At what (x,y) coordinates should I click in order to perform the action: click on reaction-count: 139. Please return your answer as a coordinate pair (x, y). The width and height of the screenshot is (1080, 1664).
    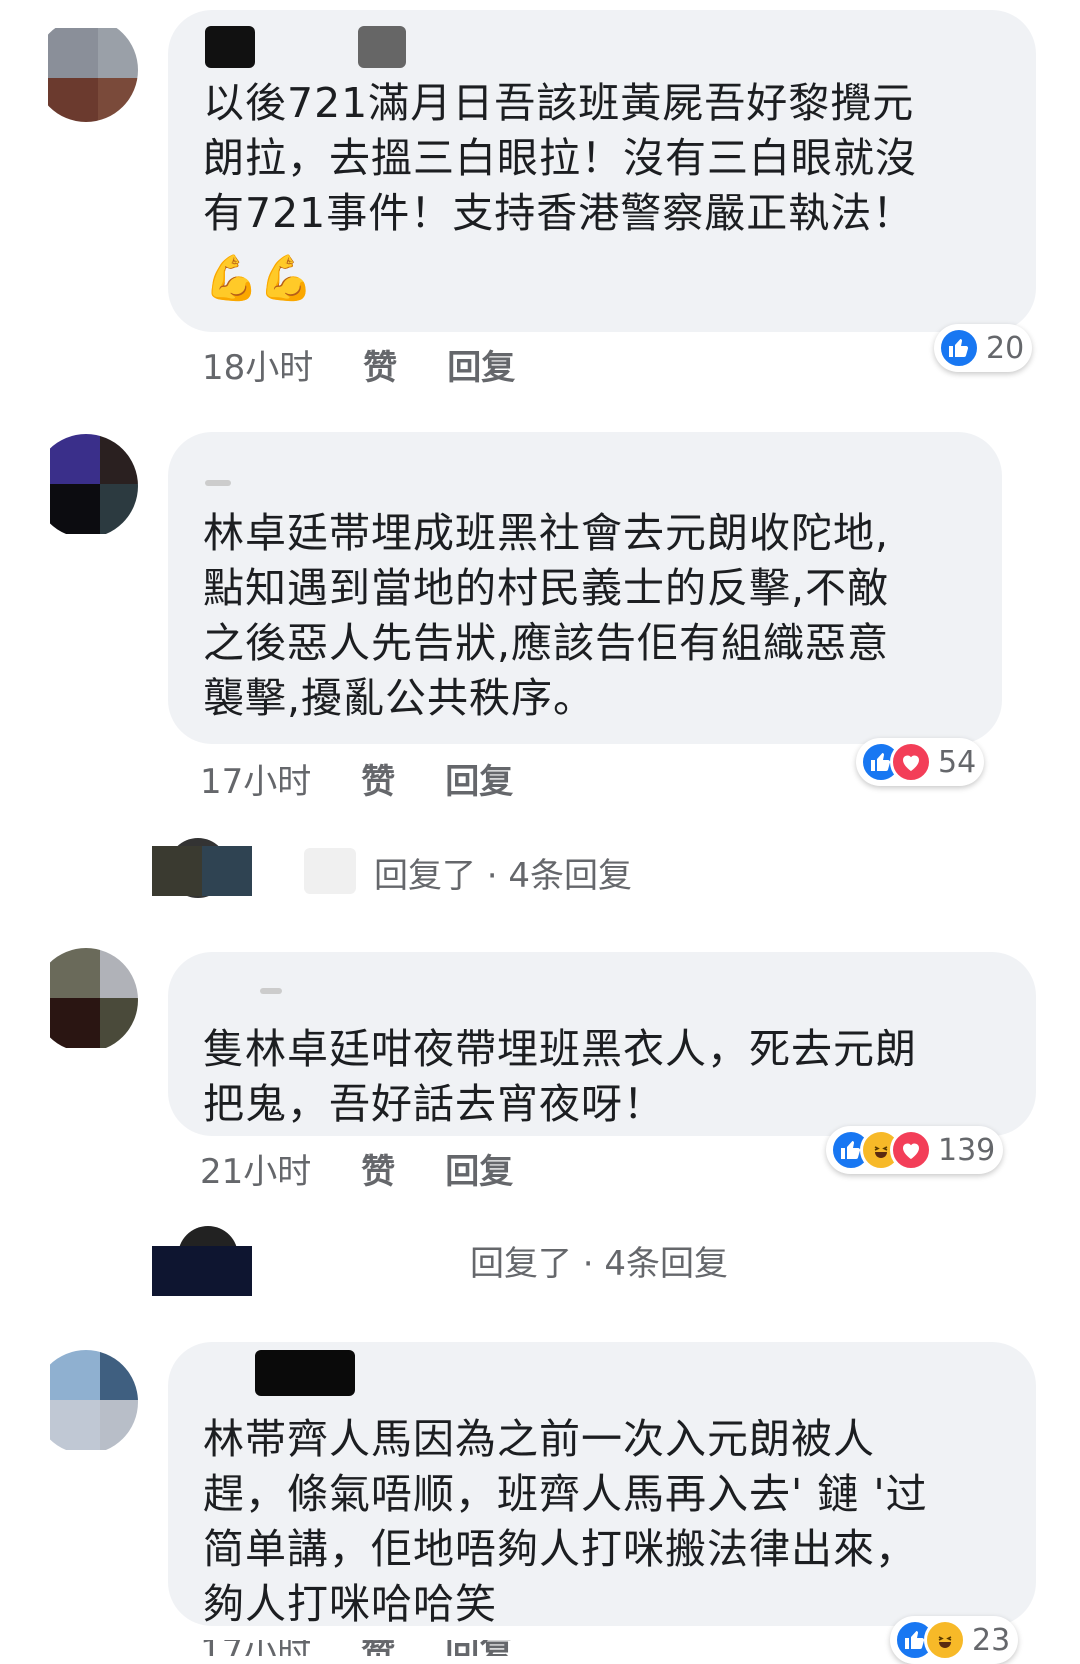
    Looking at the image, I should click on (967, 1150).